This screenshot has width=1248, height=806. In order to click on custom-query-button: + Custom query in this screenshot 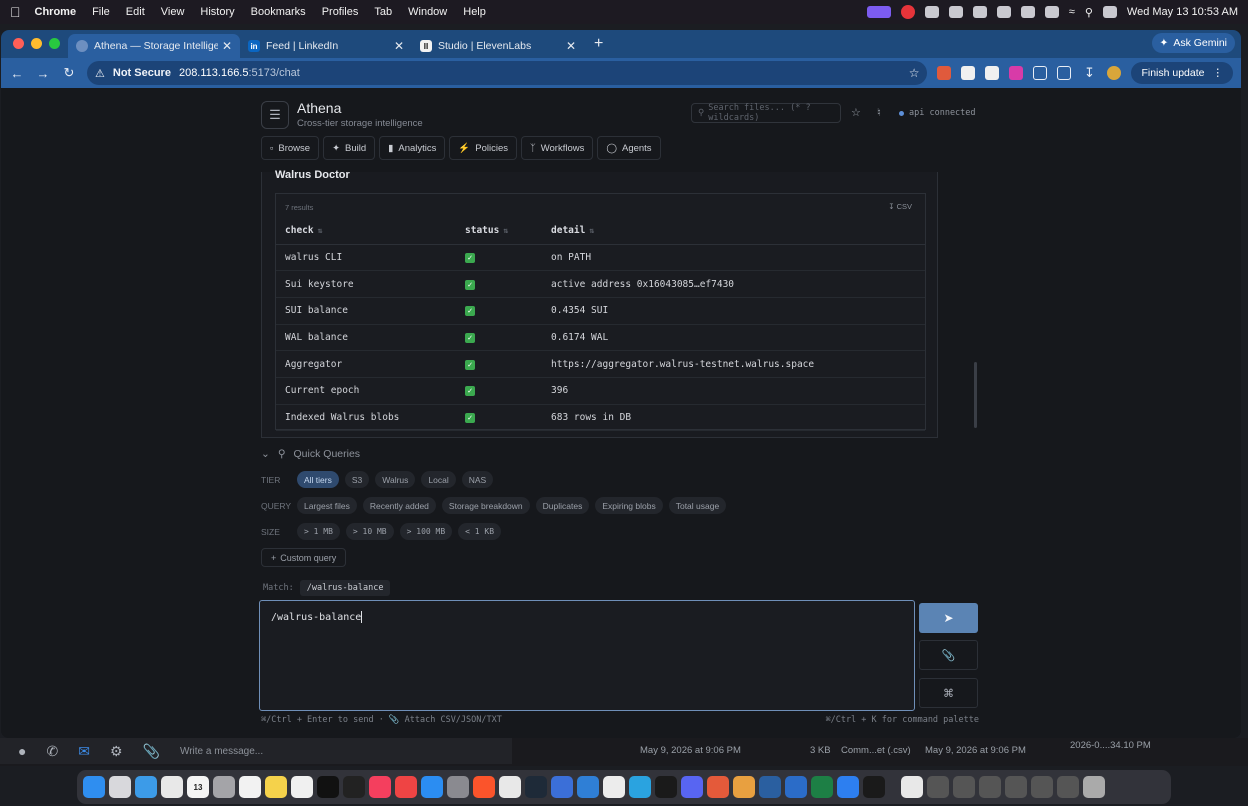, I will do `click(304, 557)`.